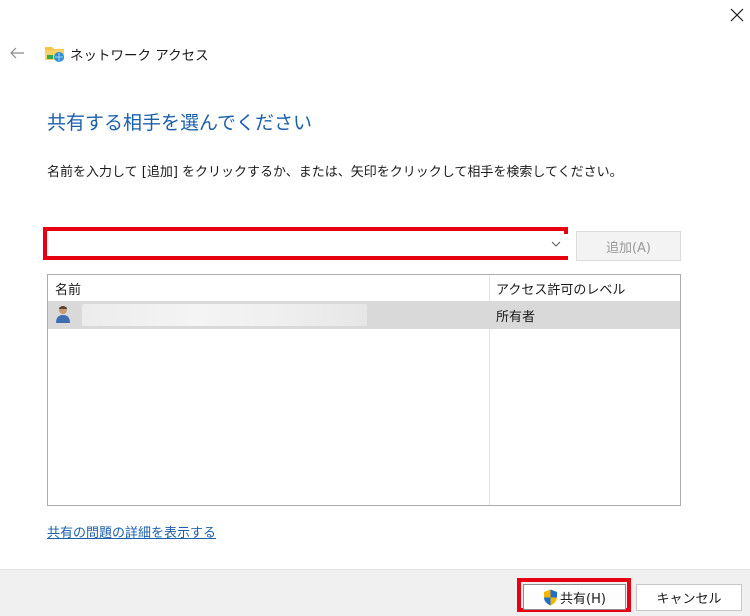 This screenshot has height=616, width=750. I want to click on window-title: ネットワーク アクセス, so click(139, 56).